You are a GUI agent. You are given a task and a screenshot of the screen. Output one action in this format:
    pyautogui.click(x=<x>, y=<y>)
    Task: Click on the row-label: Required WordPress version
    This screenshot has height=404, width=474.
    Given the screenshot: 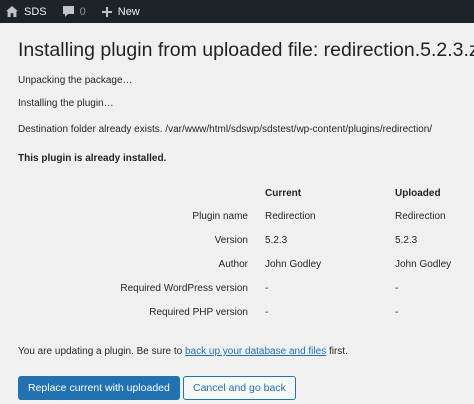 What is the action you would take?
    pyautogui.click(x=184, y=288)
    